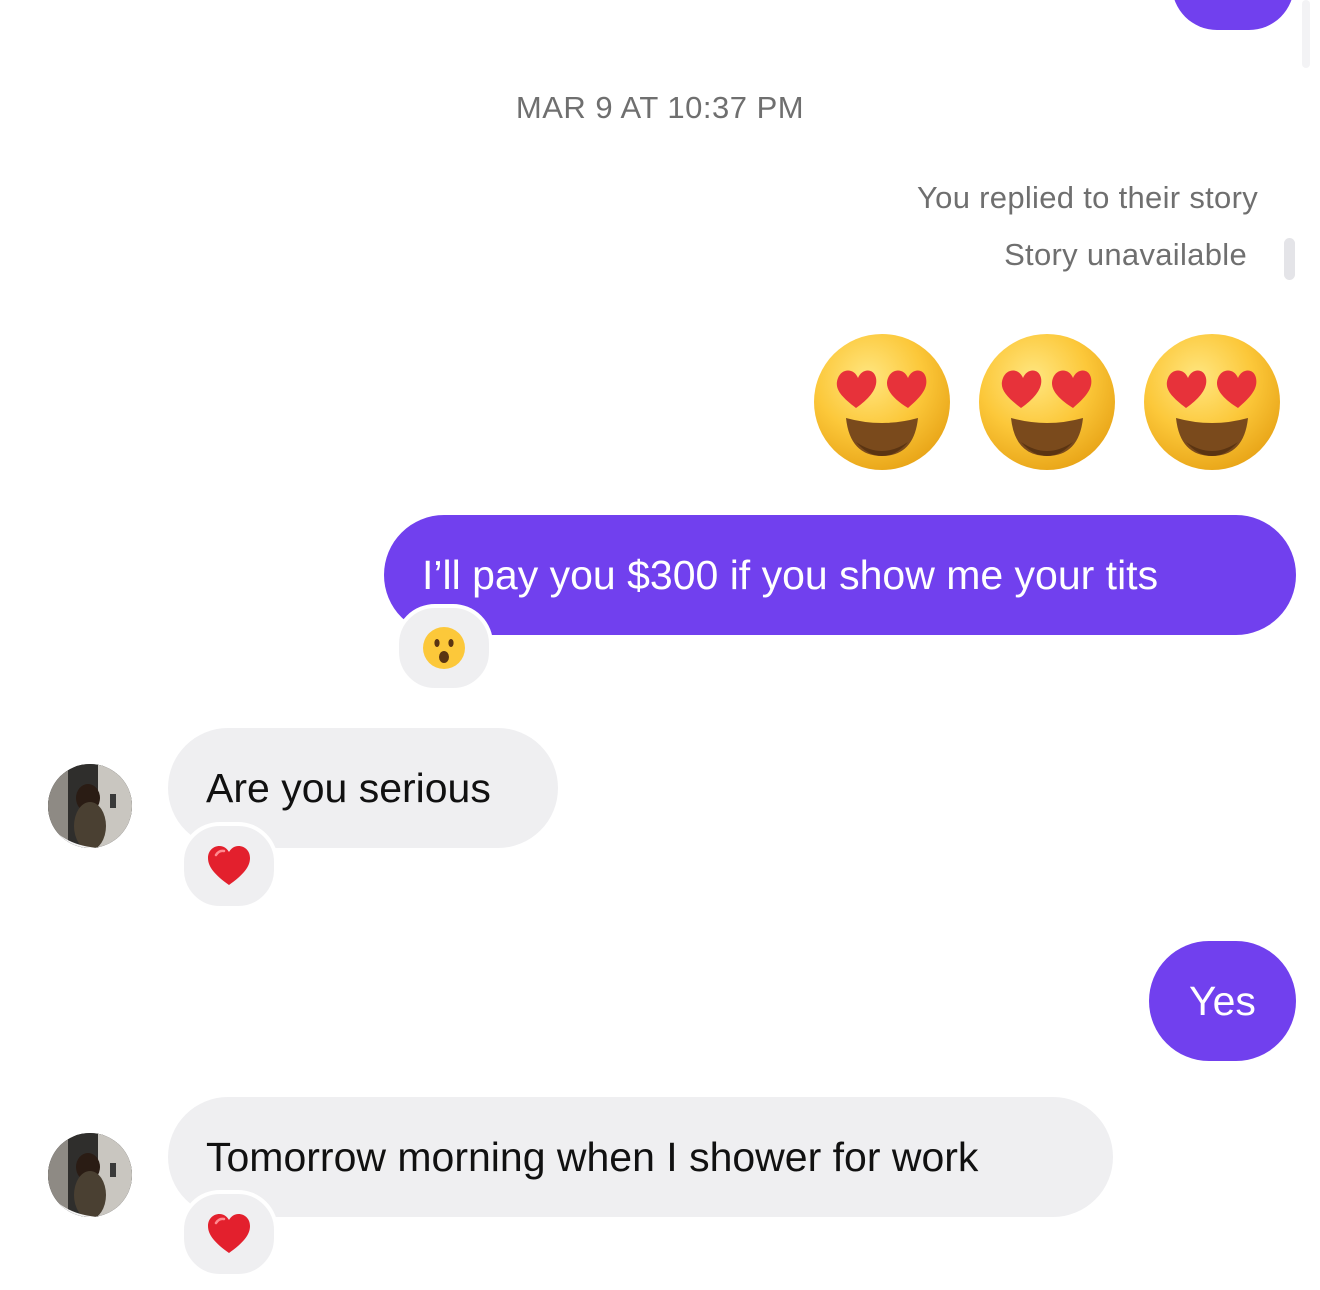 This screenshot has height=1290, width=1320. Describe the element at coordinates (348, 787) in the screenshot. I see `message-text: Are you serious` at that location.